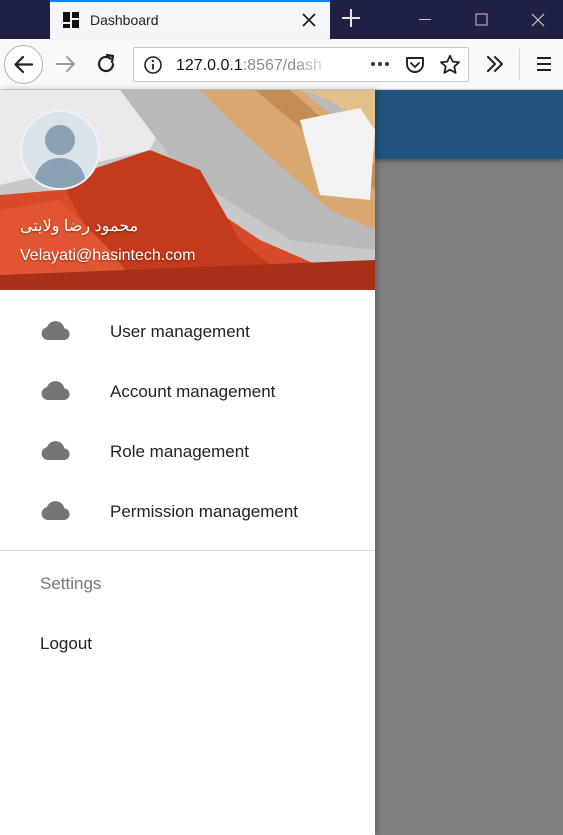 This screenshot has width=563, height=835. What do you see at coordinates (309, 20) in the screenshot?
I see `tab-close-icon` at bounding box center [309, 20].